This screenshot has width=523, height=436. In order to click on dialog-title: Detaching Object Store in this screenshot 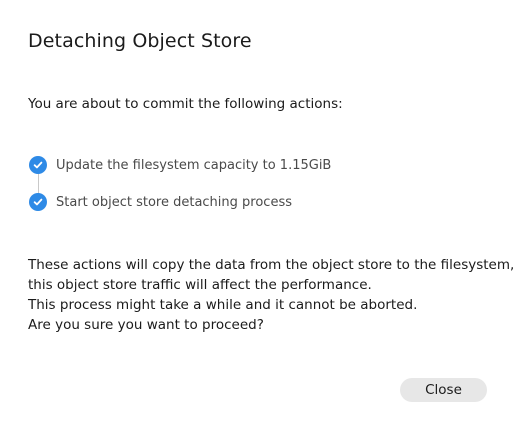, I will do `click(140, 41)`.